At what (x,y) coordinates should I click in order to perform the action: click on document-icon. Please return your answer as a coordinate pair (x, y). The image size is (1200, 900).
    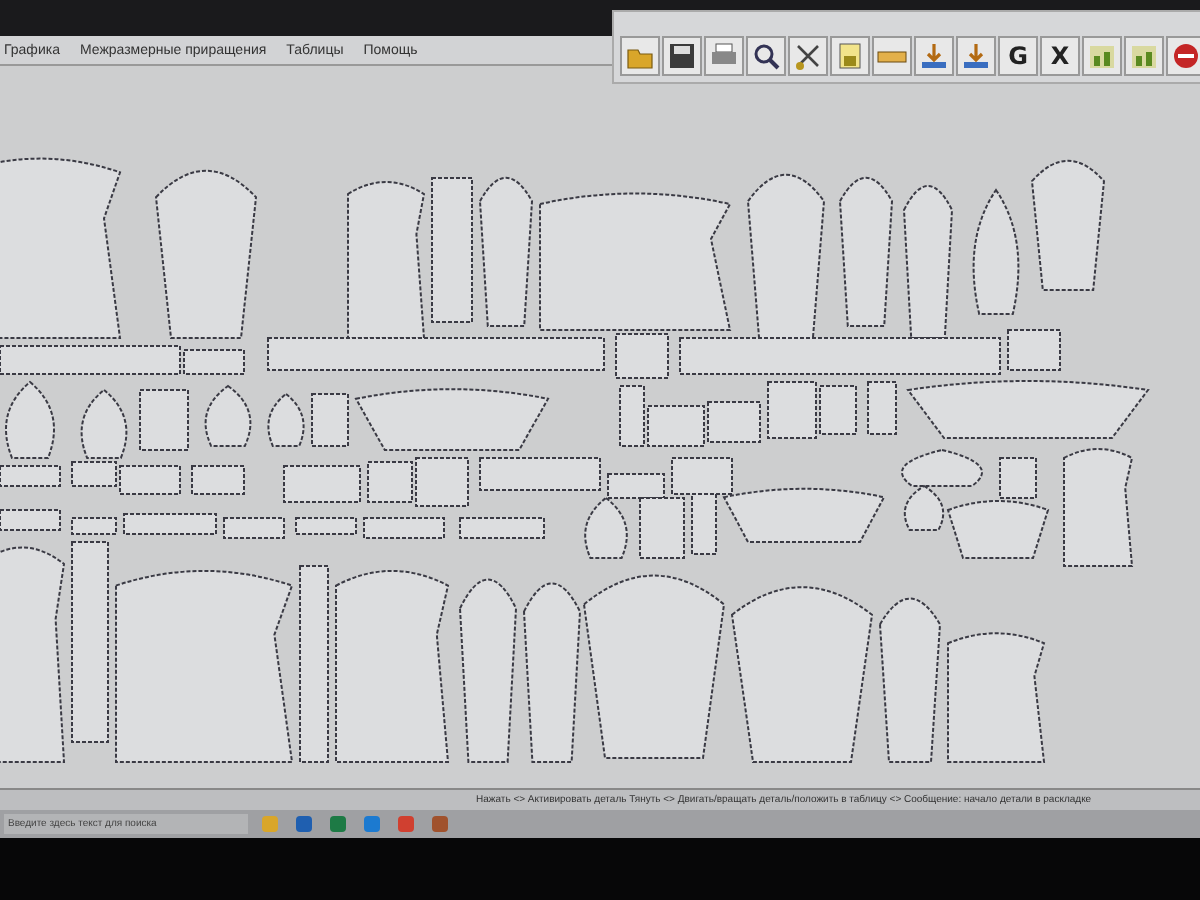
    Looking at the image, I should click on (850, 56).